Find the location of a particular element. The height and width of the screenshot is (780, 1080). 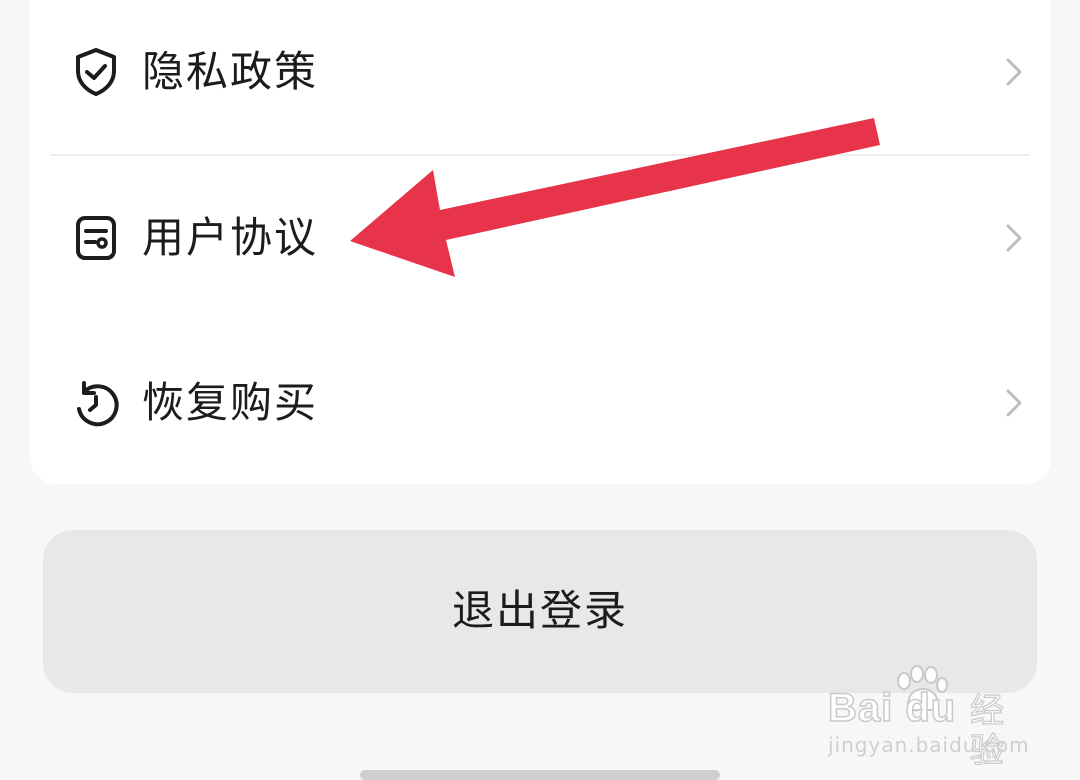

shield-check-icon is located at coordinates (96, 72).